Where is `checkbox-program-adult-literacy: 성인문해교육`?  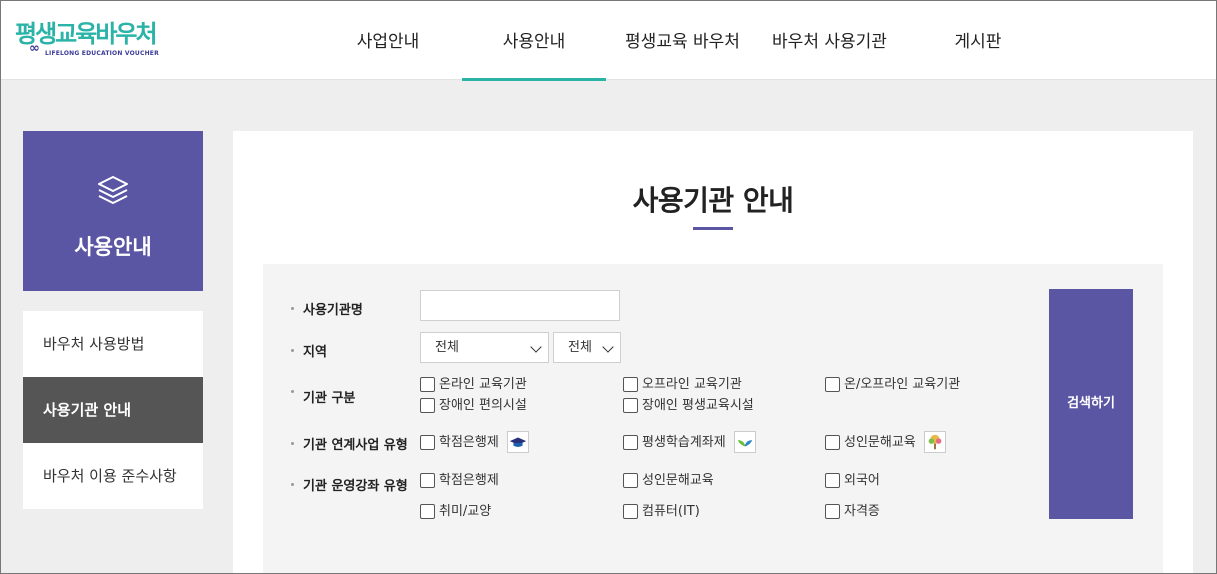
checkbox-program-adult-literacy: 성인문해교육 is located at coordinates (885, 442).